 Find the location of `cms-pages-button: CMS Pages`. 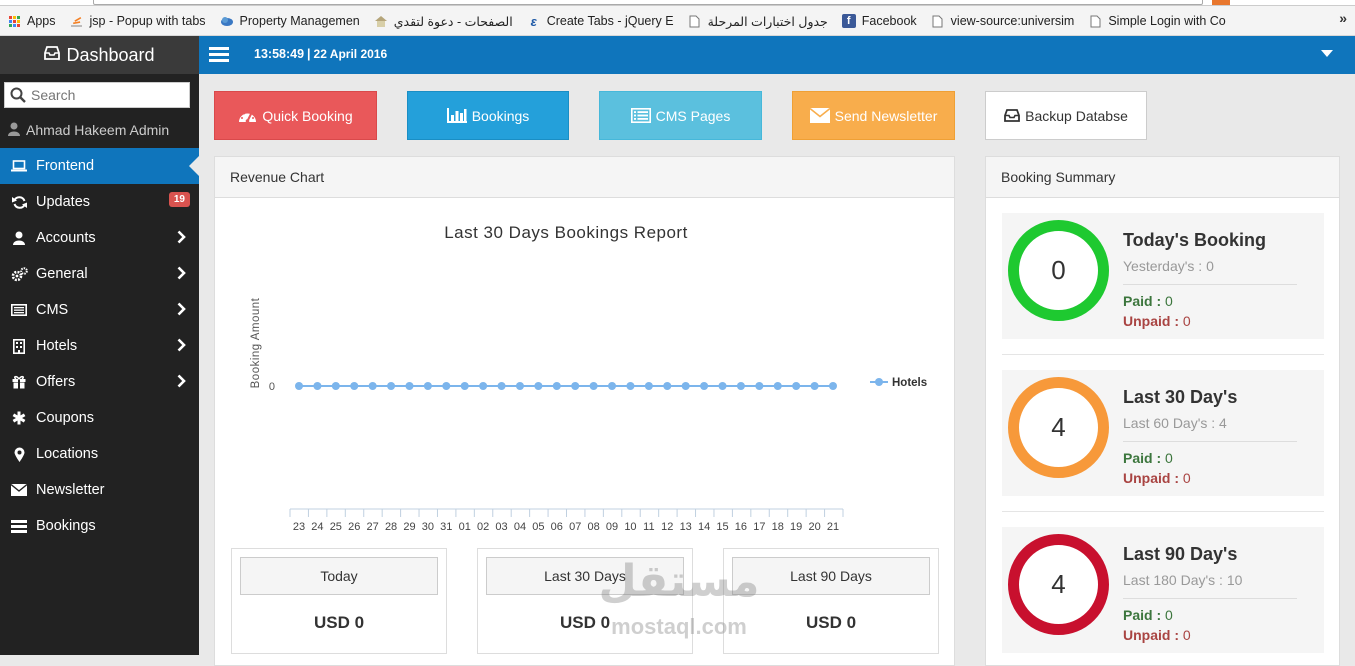

cms-pages-button: CMS Pages is located at coordinates (680, 115).